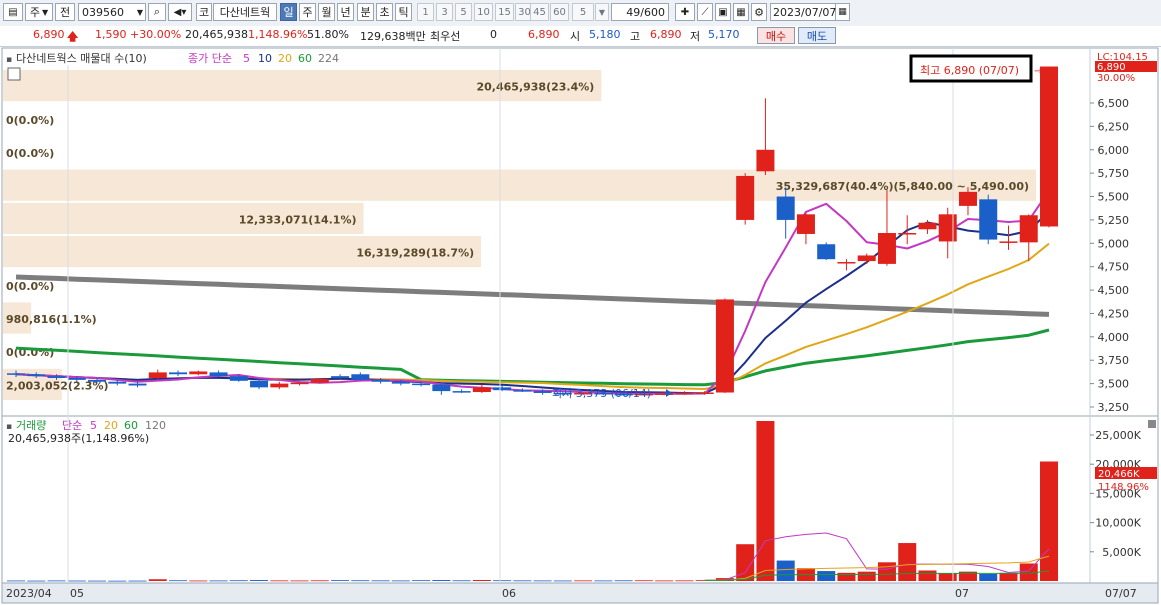 This screenshot has height=605, width=1161. Describe the element at coordinates (1152, 424) in the screenshot. I see `vol-panel-close-icon` at that location.